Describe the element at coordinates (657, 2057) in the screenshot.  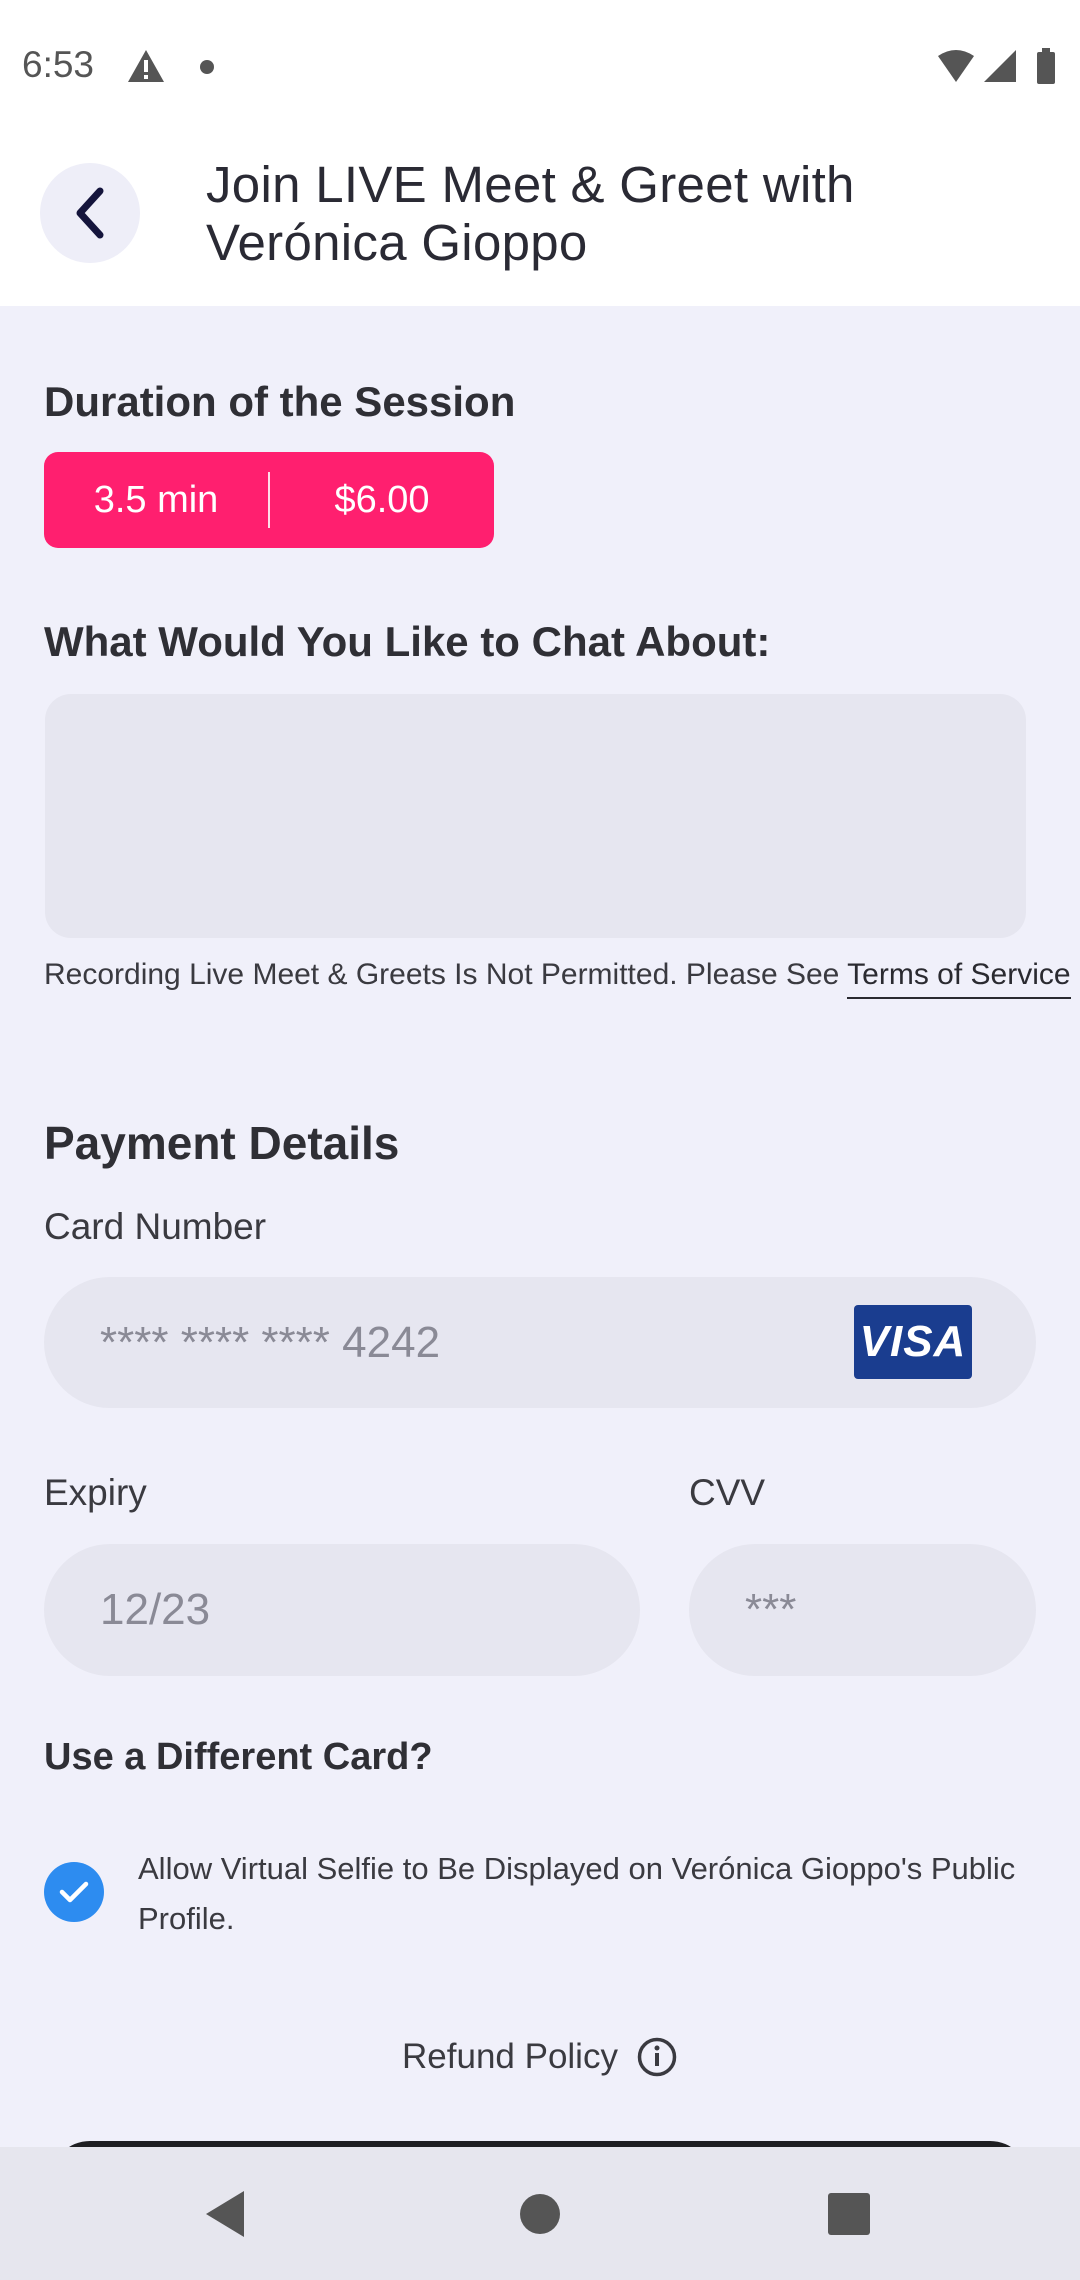
I see `info-icon` at that location.